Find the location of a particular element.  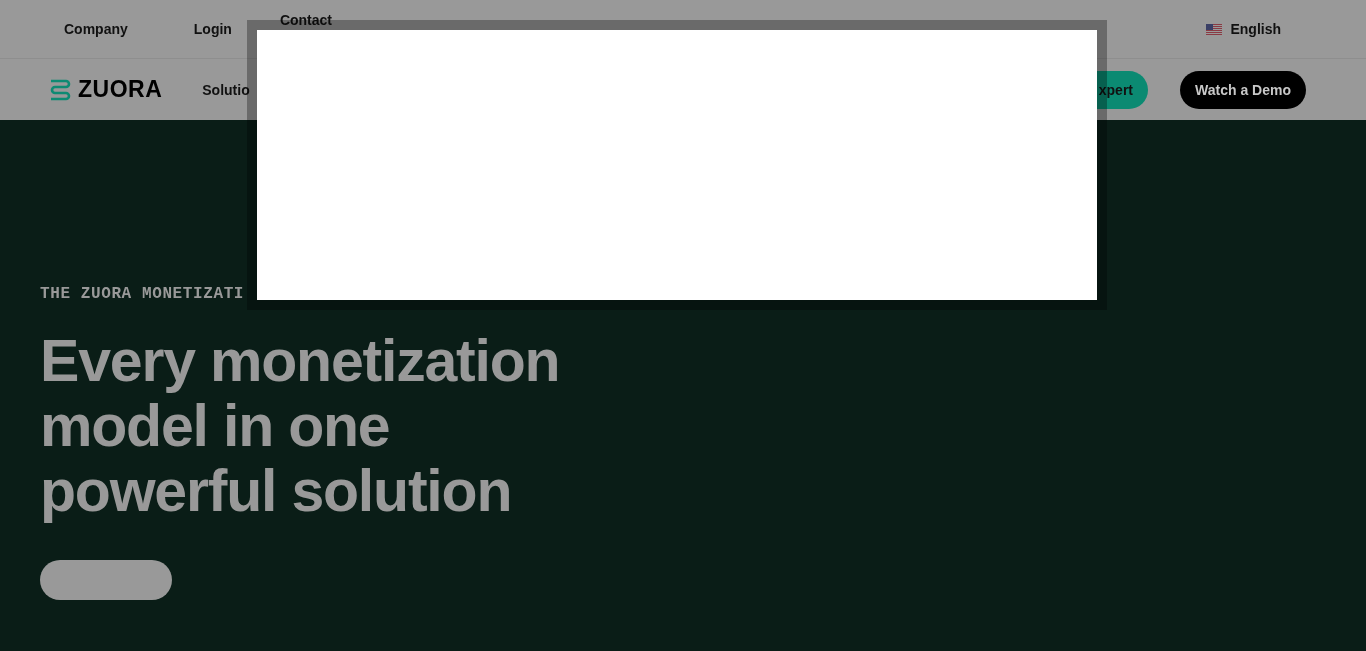

logo-mark-icon is located at coordinates (60, 89).